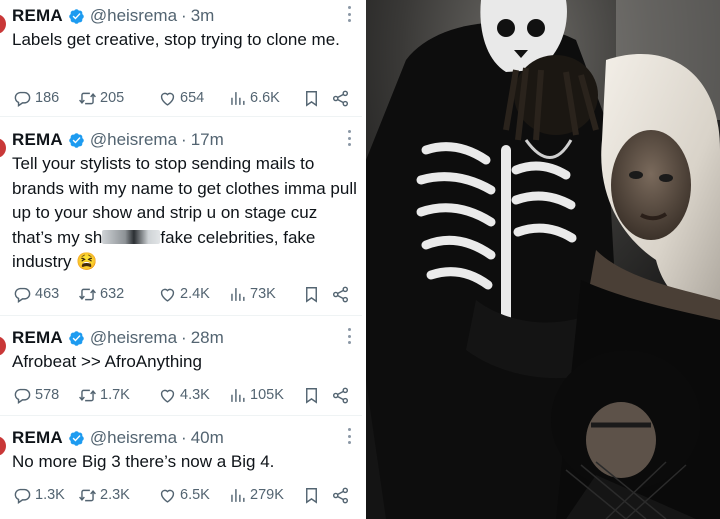  What do you see at coordinates (265, 98) in the screenshot?
I see `view-count: 6.6K` at bounding box center [265, 98].